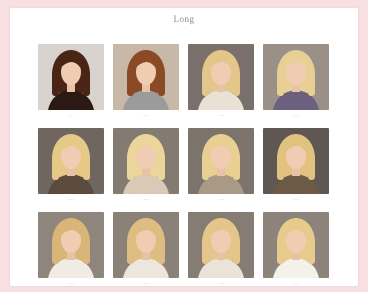 The height and width of the screenshot is (292, 368). What do you see at coordinates (184, 19) in the screenshot?
I see `page-title: Long` at bounding box center [184, 19].